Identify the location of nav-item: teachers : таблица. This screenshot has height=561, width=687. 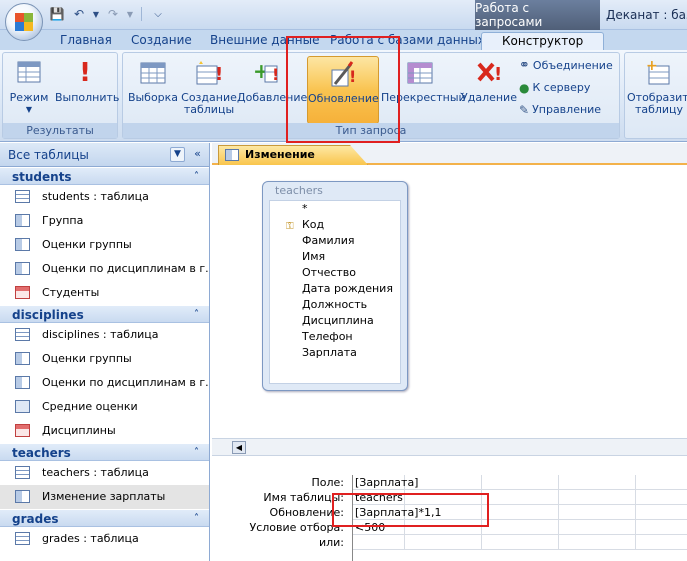
(104, 473).